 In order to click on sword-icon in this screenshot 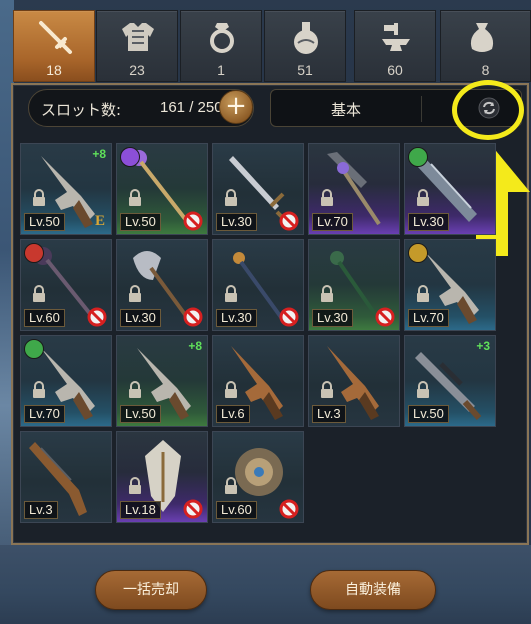, I will do `click(55, 37)`.